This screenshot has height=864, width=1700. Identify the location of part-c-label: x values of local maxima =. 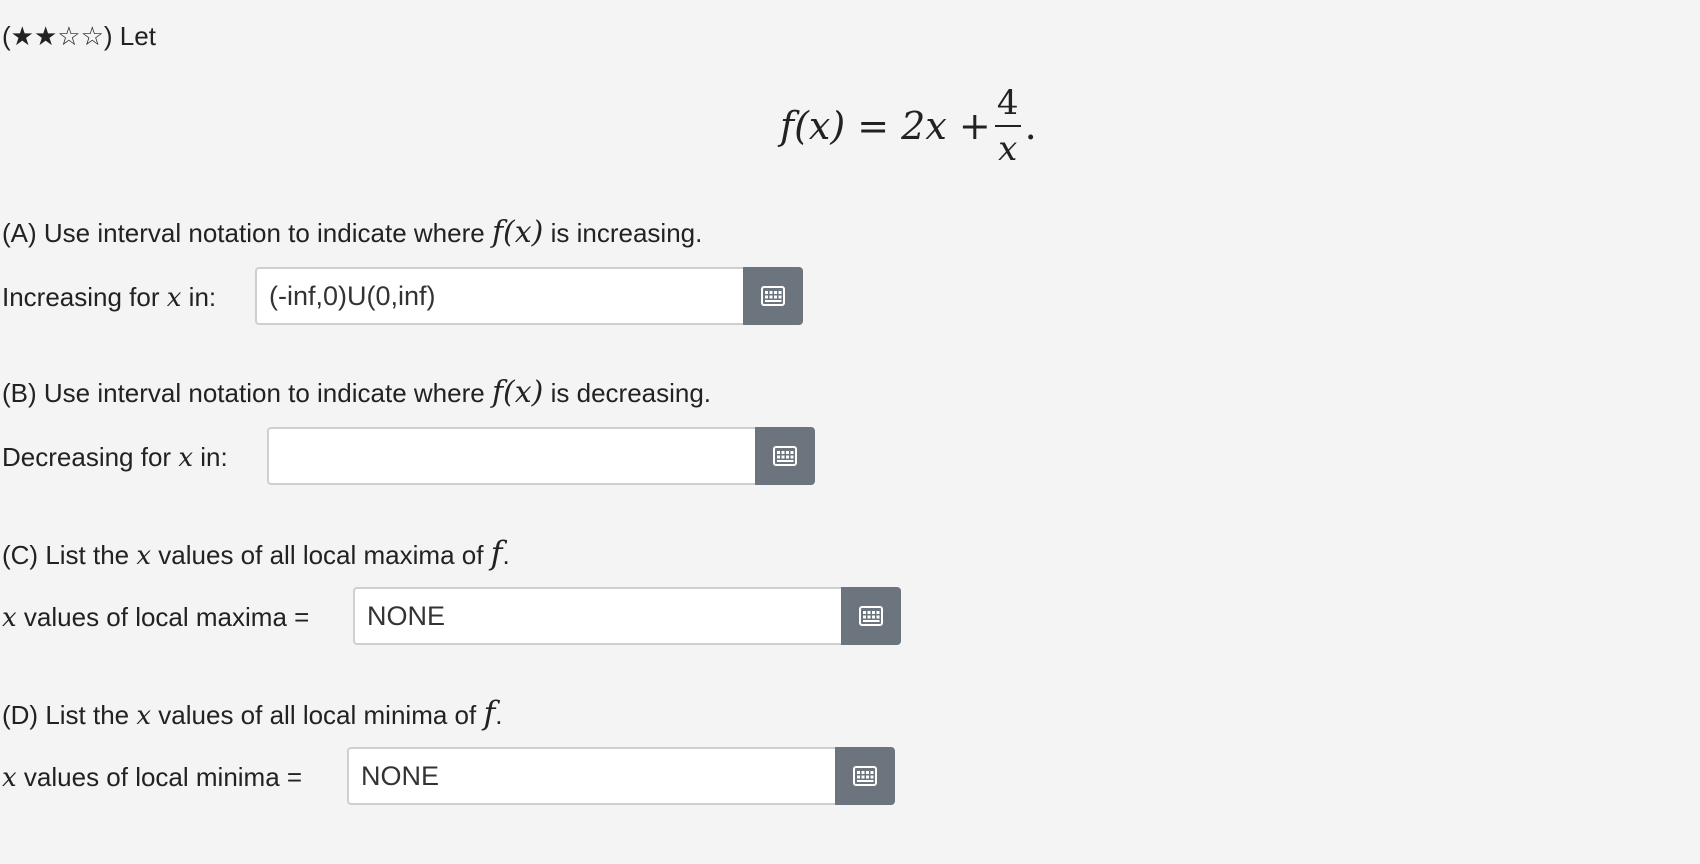
(155, 617).